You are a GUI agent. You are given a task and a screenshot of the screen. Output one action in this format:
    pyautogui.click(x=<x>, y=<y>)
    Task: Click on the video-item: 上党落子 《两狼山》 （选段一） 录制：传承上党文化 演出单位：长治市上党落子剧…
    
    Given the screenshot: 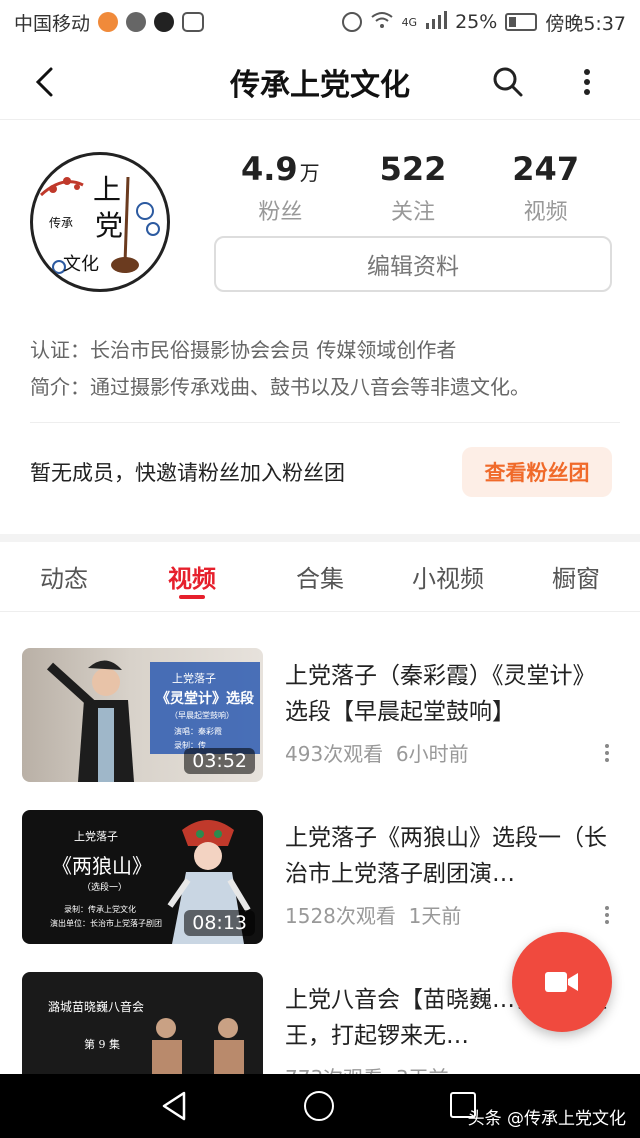 What is the action you would take?
    pyautogui.click(x=320, y=877)
    